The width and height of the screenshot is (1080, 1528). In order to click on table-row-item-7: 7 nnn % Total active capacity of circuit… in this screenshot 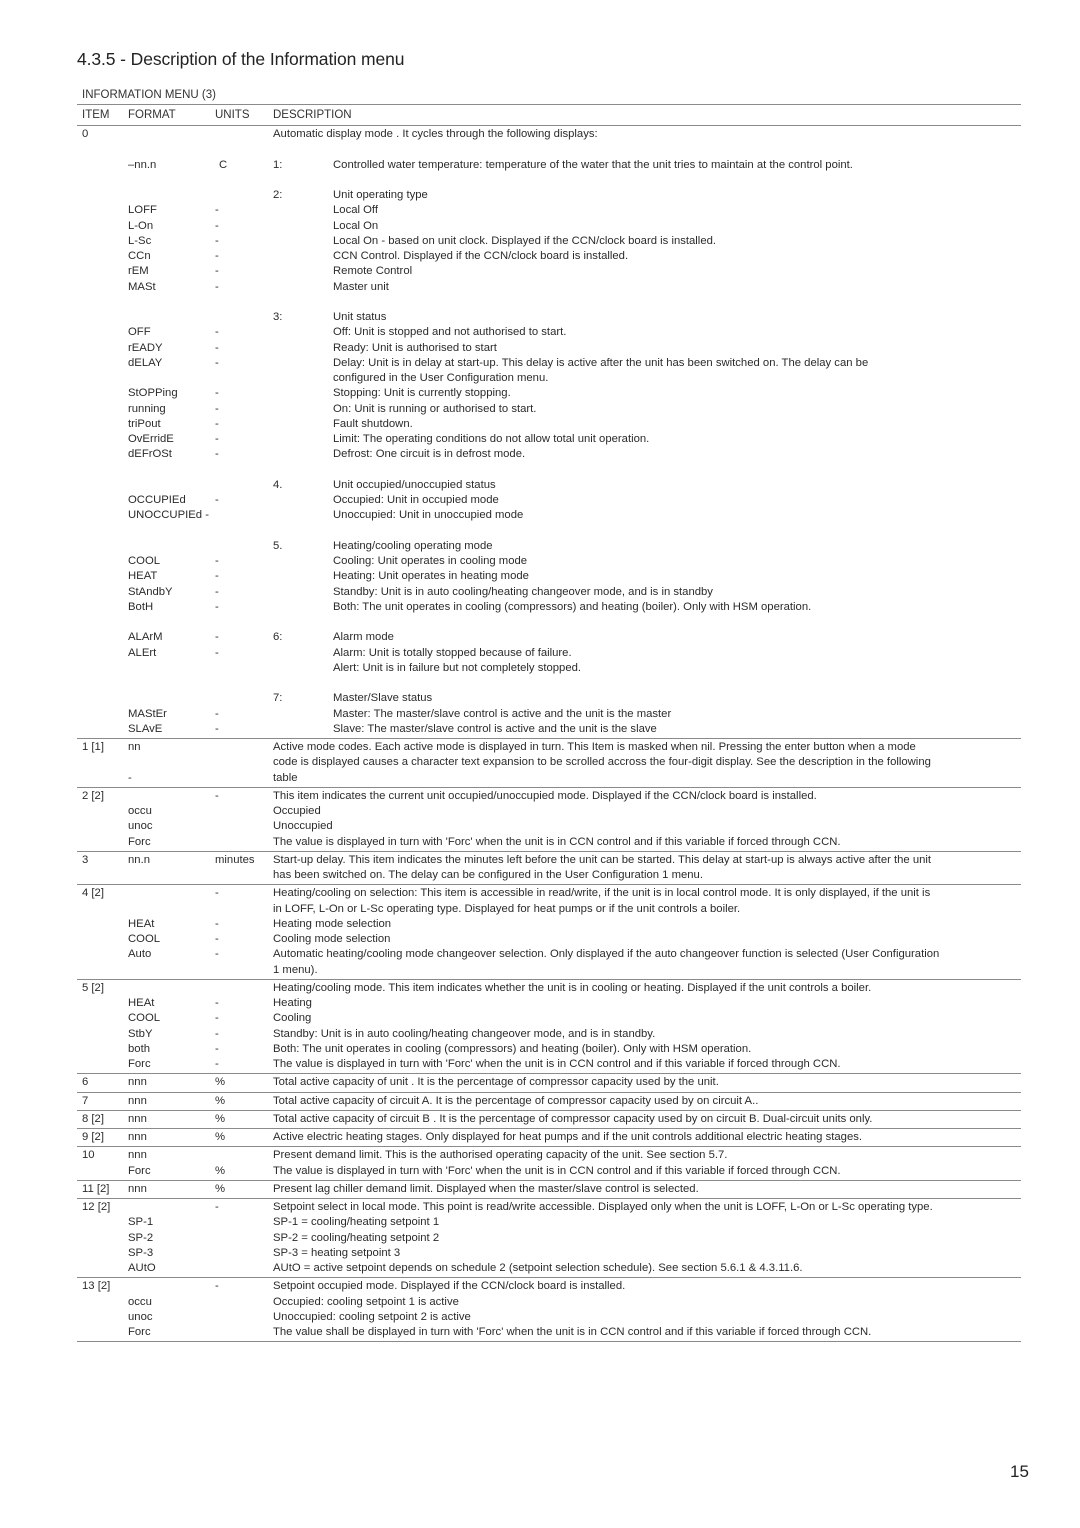, I will do `click(549, 1102)`.